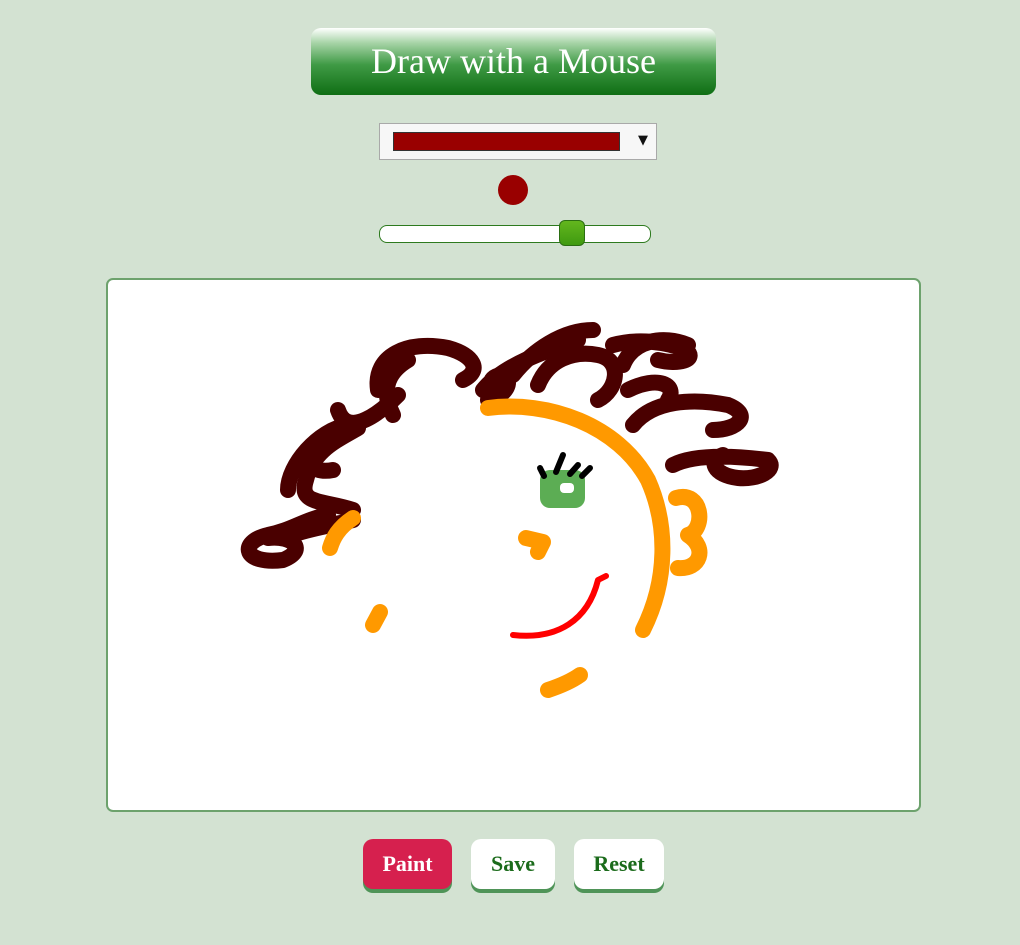  Describe the element at coordinates (572, 233) in the screenshot. I see `brush-size-slider-thumb` at that location.